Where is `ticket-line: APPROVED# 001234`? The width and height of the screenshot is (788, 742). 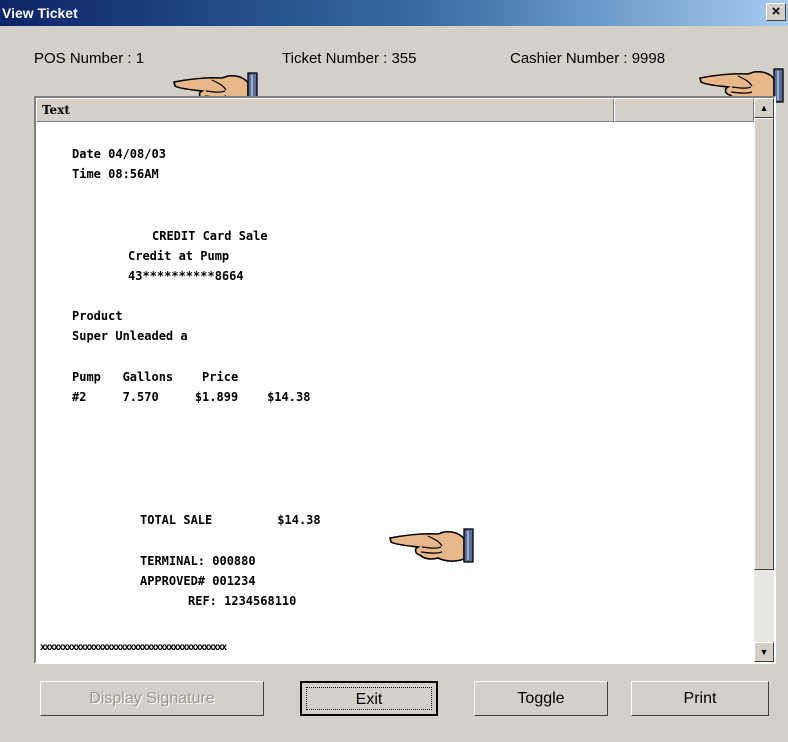 ticket-line: APPROVED# 001234 is located at coordinates (198, 581).